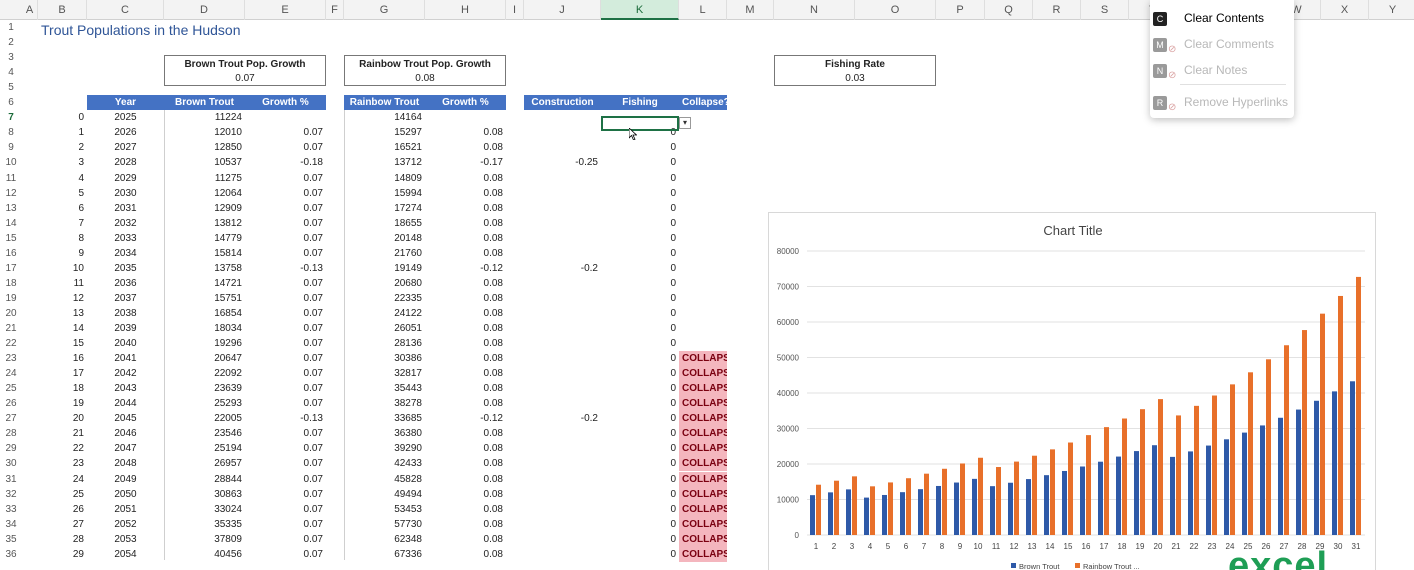 The image size is (1414, 570). I want to click on cell-year: 2049, so click(125, 479).